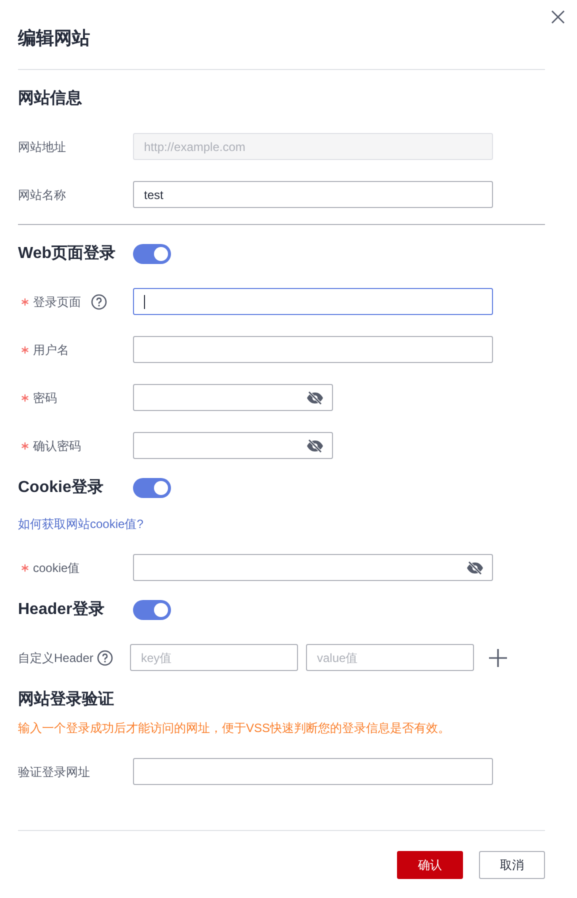 This screenshot has height=898, width=577. Describe the element at coordinates (54, 772) in the screenshot. I see `field-label: 验证登录网址` at that location.